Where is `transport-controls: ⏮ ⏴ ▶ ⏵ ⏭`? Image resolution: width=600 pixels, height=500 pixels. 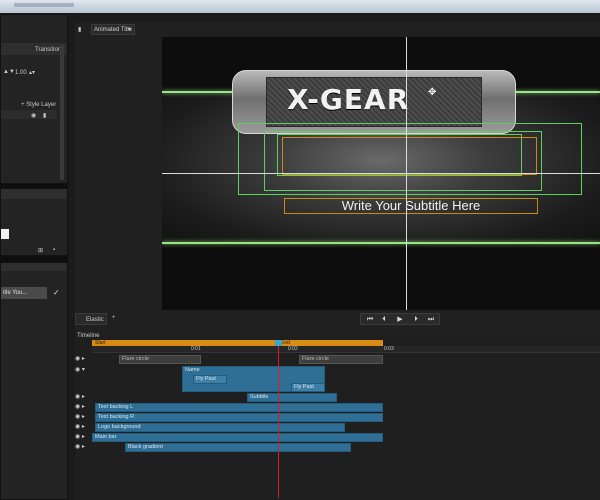
transport-controls: ⏮ ⏴ ▶ ⏵ ⏭ is located at coordinates (400, 319).